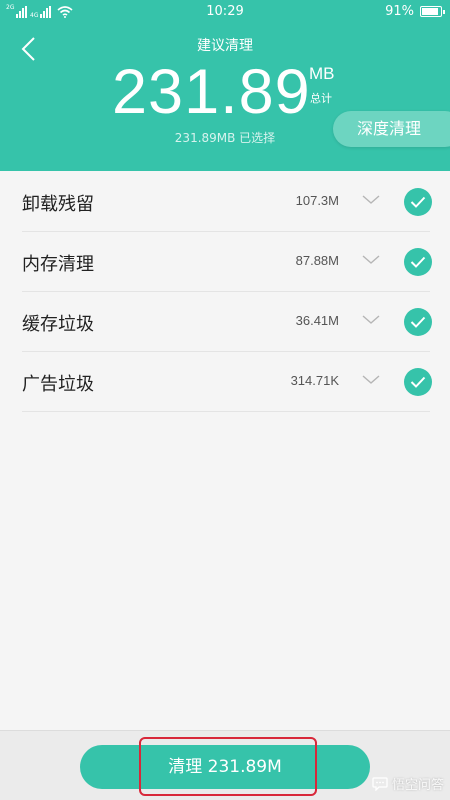 The image size is (450, 800). I want to click on battery-fill, so click(430, 11).